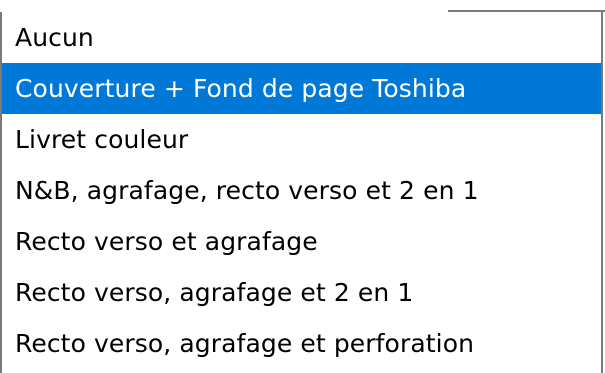  Describe the element at coordinates (301, 139) in the screenshot. I see `dropdown-option-livret-couleur: Livret couleur` at that location.